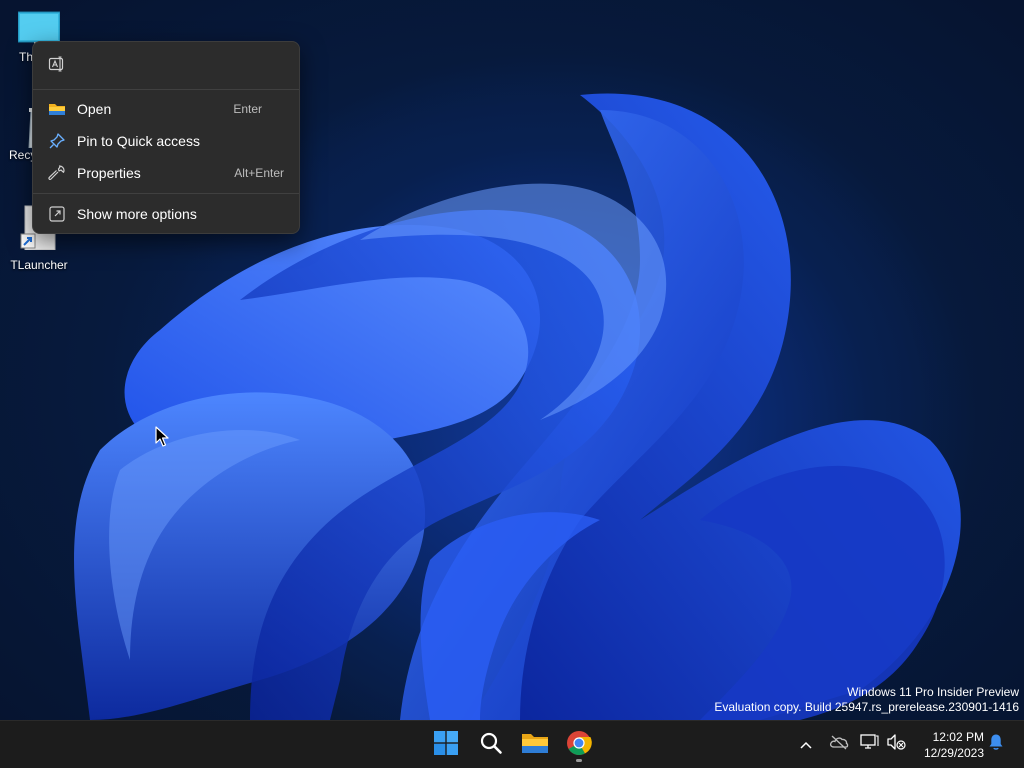  I want to click on network-icon, so click(869, 744).